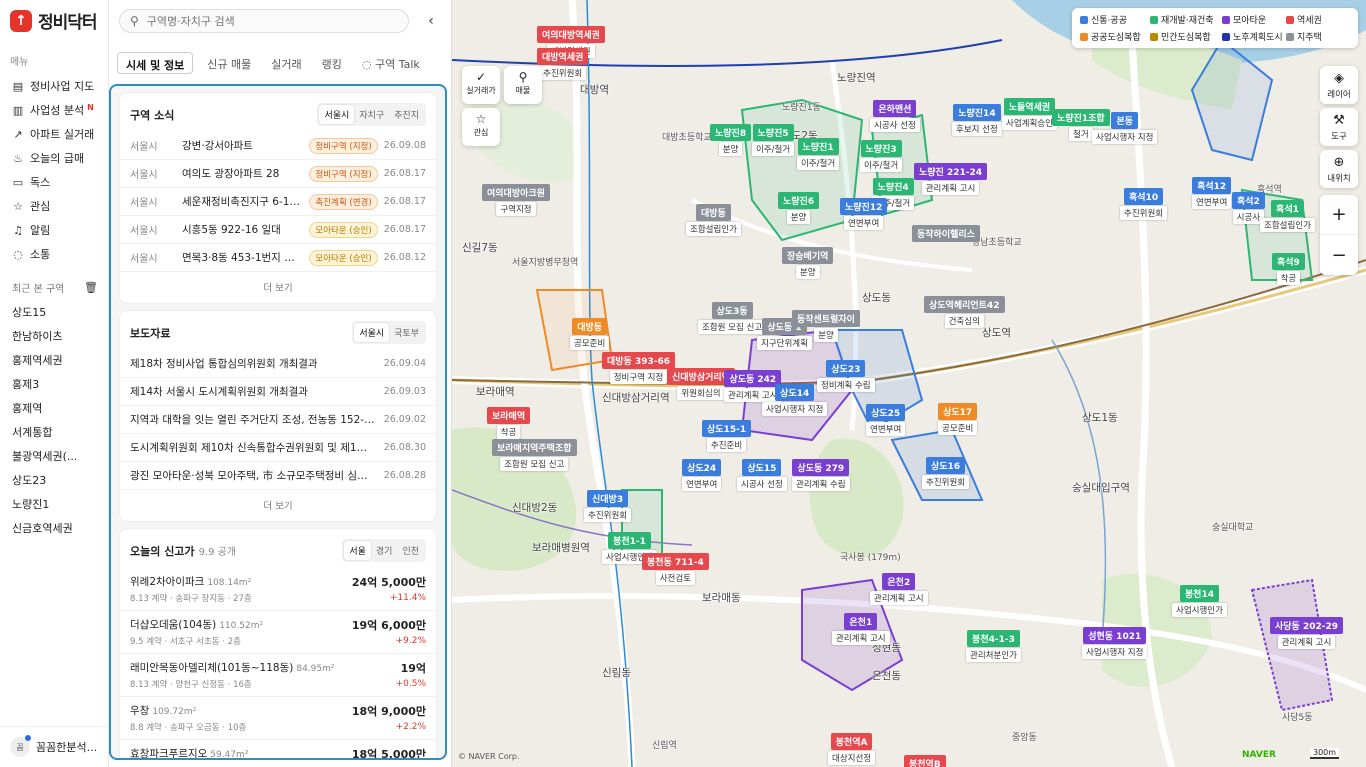 This screenshot has height=767, width=1366. Describe the element at coordinates (481, 85) in the screenshot. I see `tool-button-0: ✓ 실거래가` at that location.